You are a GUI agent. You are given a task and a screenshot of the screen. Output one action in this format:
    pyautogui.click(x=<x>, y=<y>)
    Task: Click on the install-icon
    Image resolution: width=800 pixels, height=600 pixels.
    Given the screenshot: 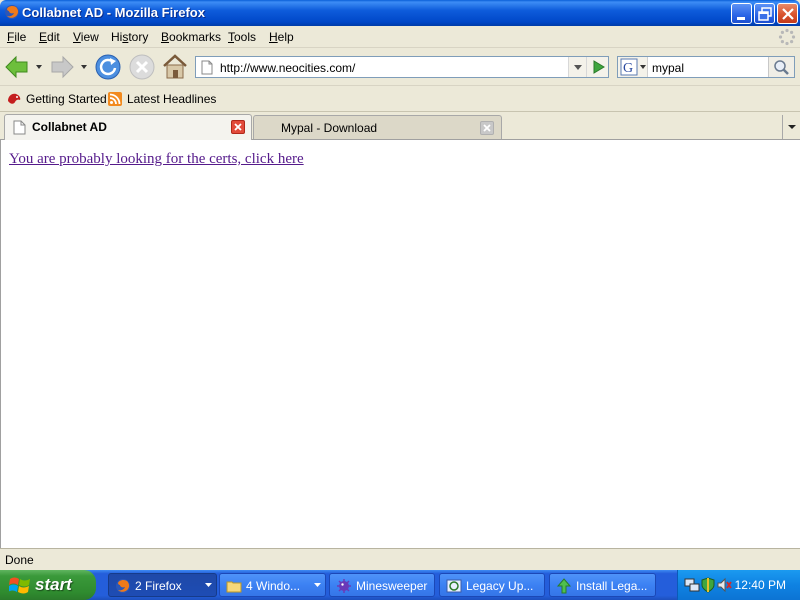 What is the action you would take?
    pyautogui.click(x=564, y=586)
    